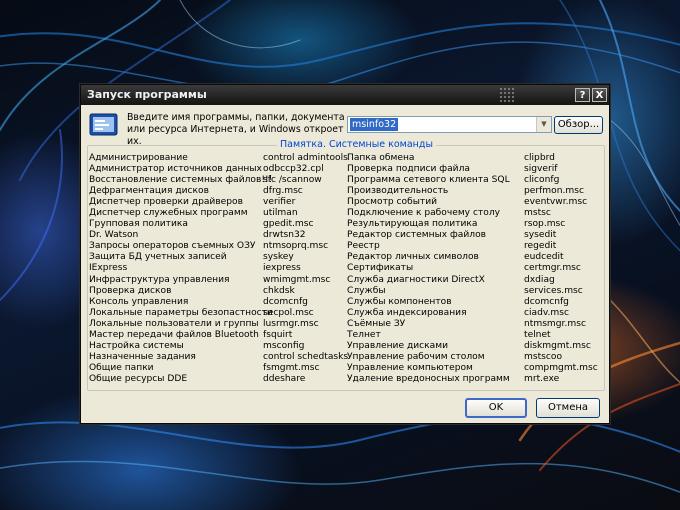 This screenshot has width=680, height=510. Describe the element at coordinates (284, 345) in the screenshot. I see `command-list-item: msconfig` at that location.